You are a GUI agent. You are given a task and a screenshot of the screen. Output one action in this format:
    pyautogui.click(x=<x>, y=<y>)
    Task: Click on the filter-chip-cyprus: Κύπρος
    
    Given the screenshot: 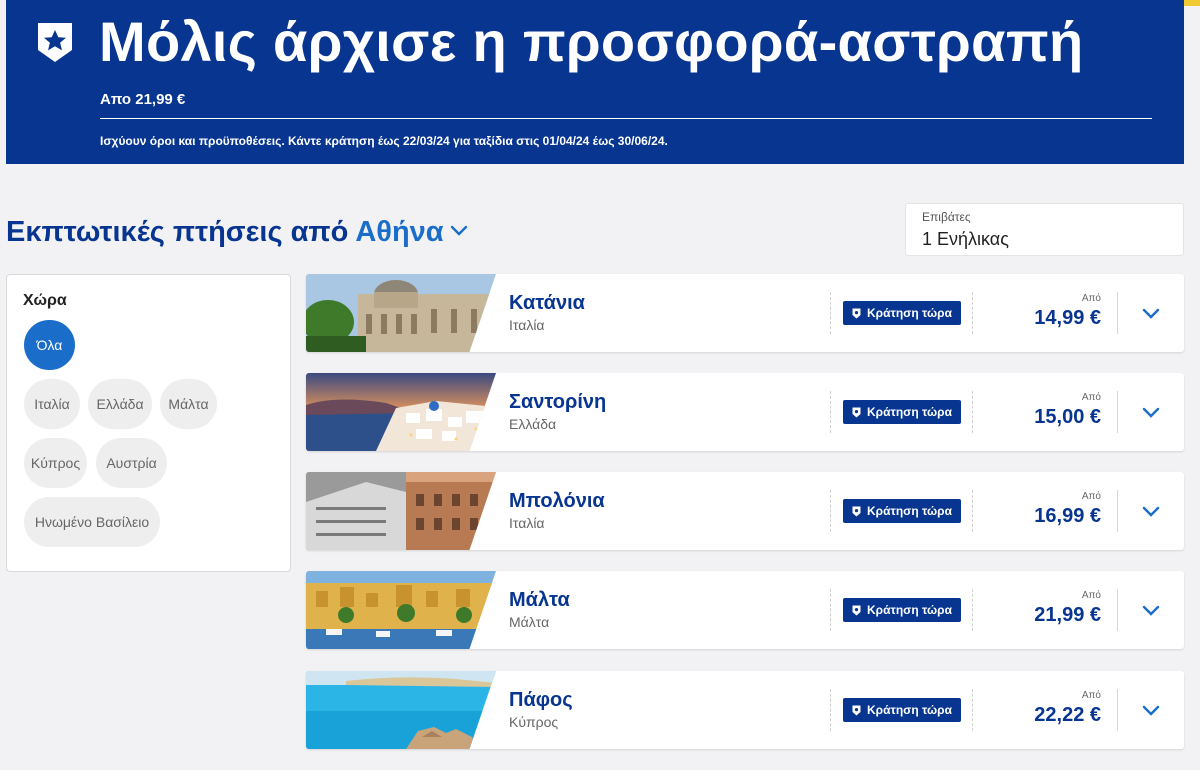 What is the action you would take?
    pyautogui.click(x=55, y=463)
    